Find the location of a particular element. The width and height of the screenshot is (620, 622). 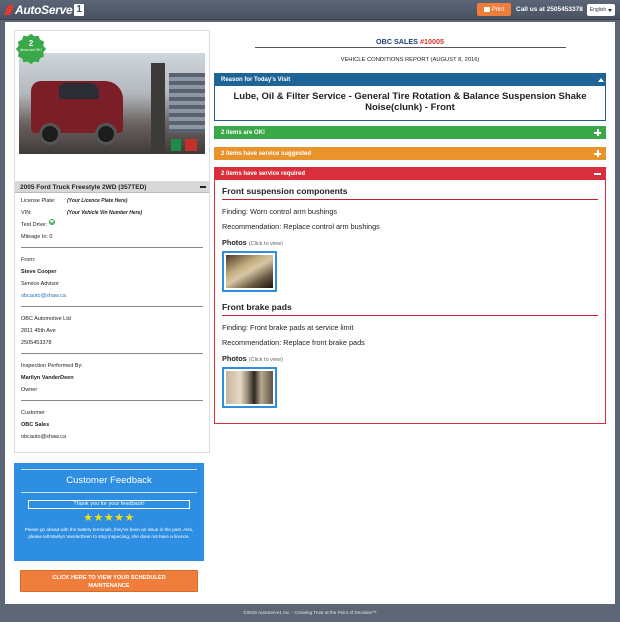

mileage-row: Mileage In: 0 is located at coordinates (37, 237).